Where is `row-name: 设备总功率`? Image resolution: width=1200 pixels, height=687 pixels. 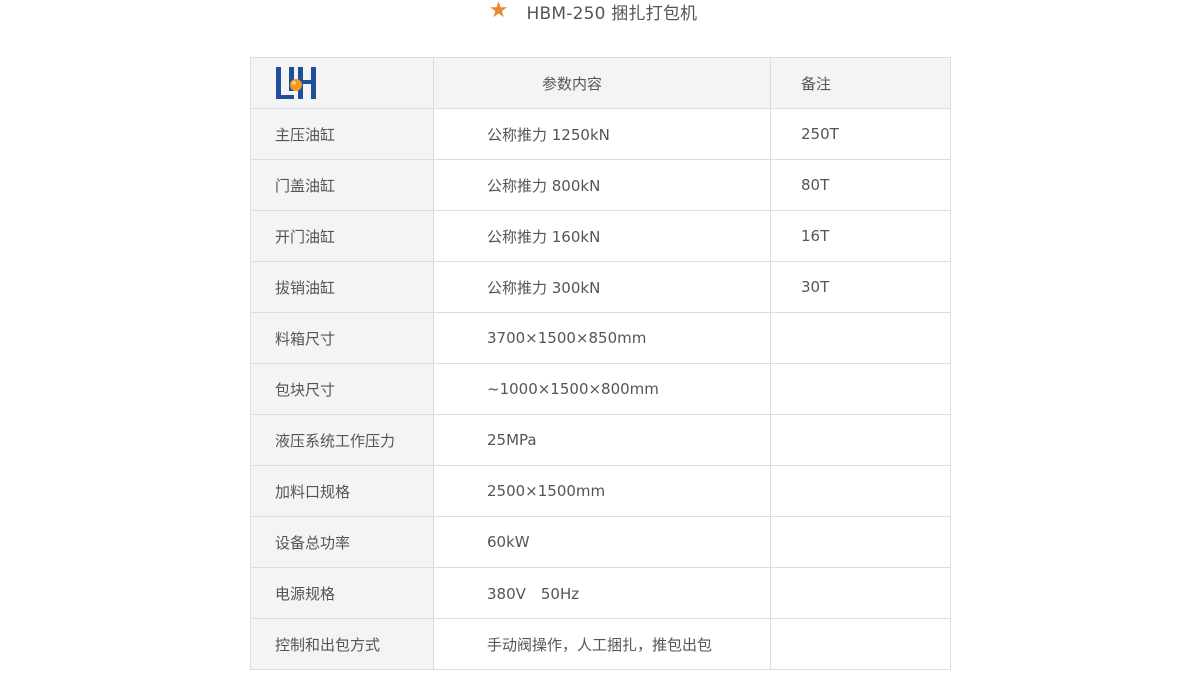
row-name: 设备总功率 is located at coordinates (342, 542).